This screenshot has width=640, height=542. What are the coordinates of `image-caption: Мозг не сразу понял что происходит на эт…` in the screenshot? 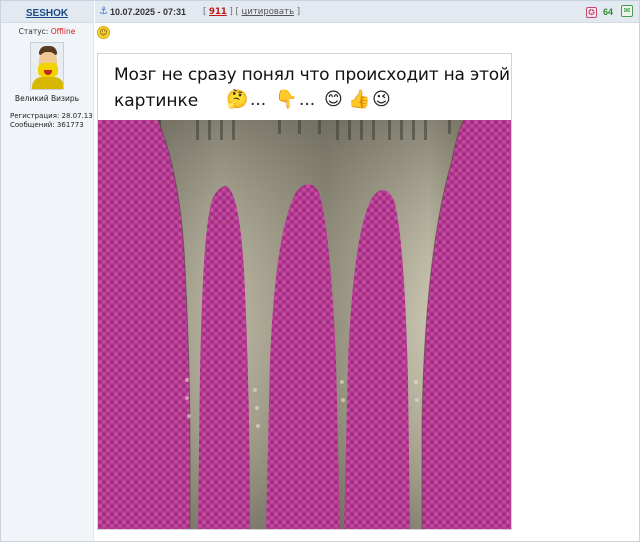 It's located at (304, 87).